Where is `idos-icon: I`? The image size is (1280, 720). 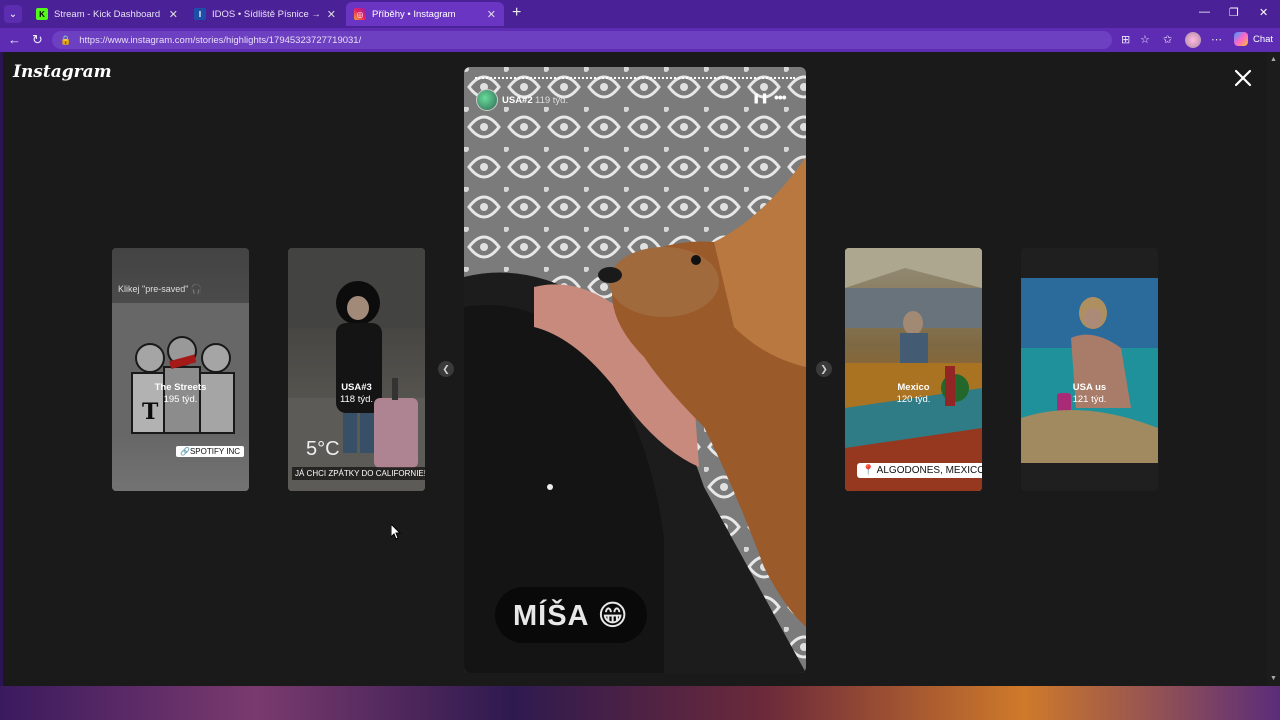
idos-icon: I is located at coordinates (200, 14).